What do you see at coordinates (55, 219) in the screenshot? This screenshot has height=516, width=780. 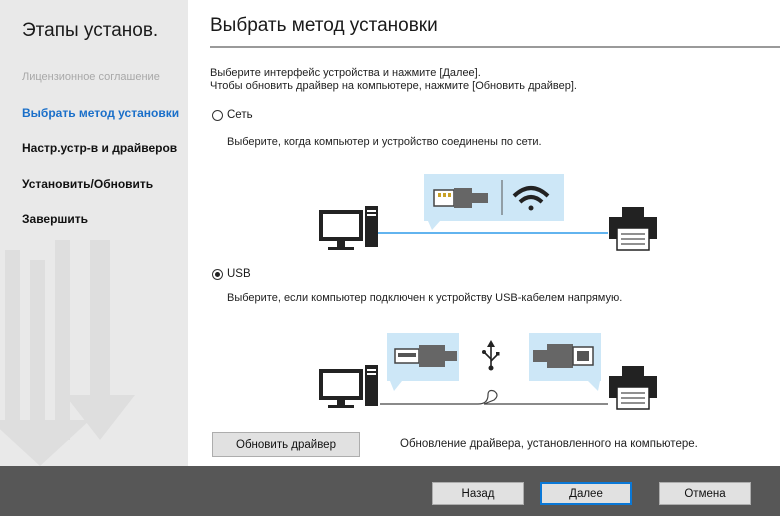 I see `step-finish: Завершить` at bounding box center [55, 219].